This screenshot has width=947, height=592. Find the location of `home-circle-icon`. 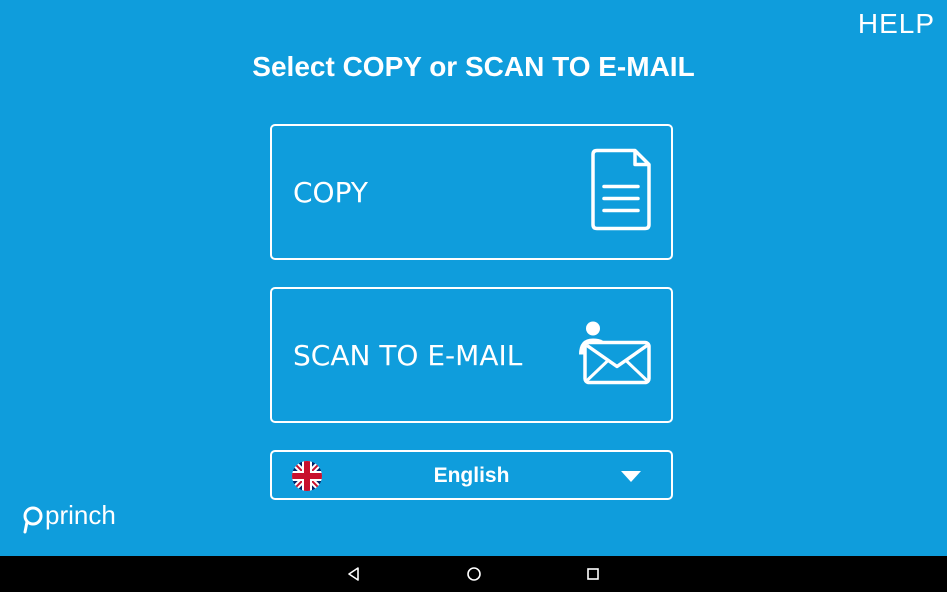

home-circle-icon is located at coordinates (474, 574).